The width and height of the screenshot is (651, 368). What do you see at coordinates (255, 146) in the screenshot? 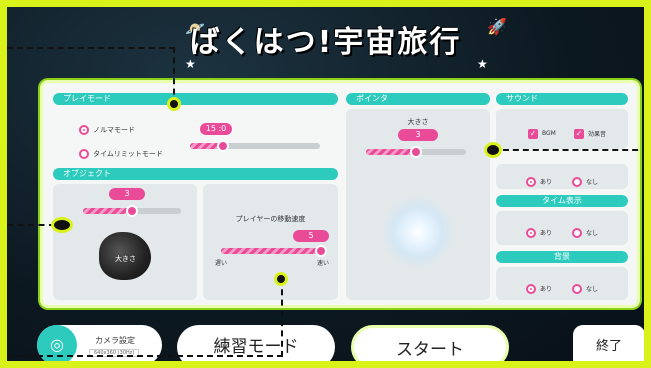
I see `time-limit-slider` at bounding box center [255, 146].